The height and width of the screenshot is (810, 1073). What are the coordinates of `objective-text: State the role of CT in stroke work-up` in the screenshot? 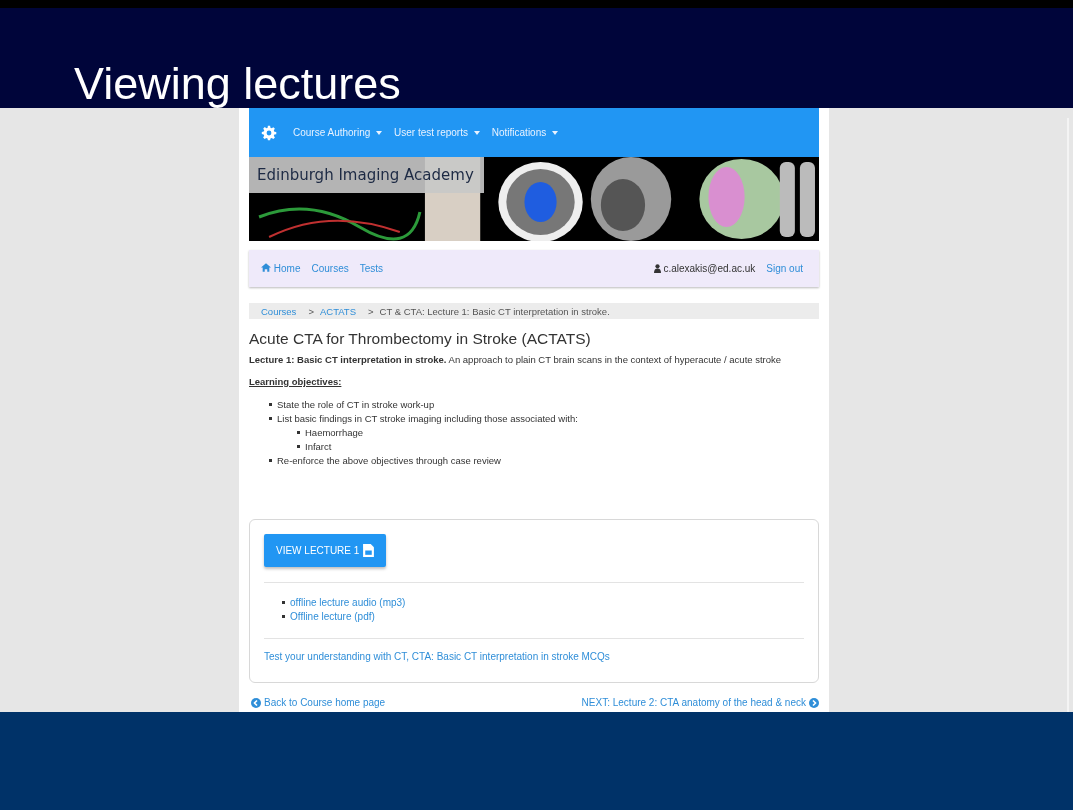 It's located at (356, 404).